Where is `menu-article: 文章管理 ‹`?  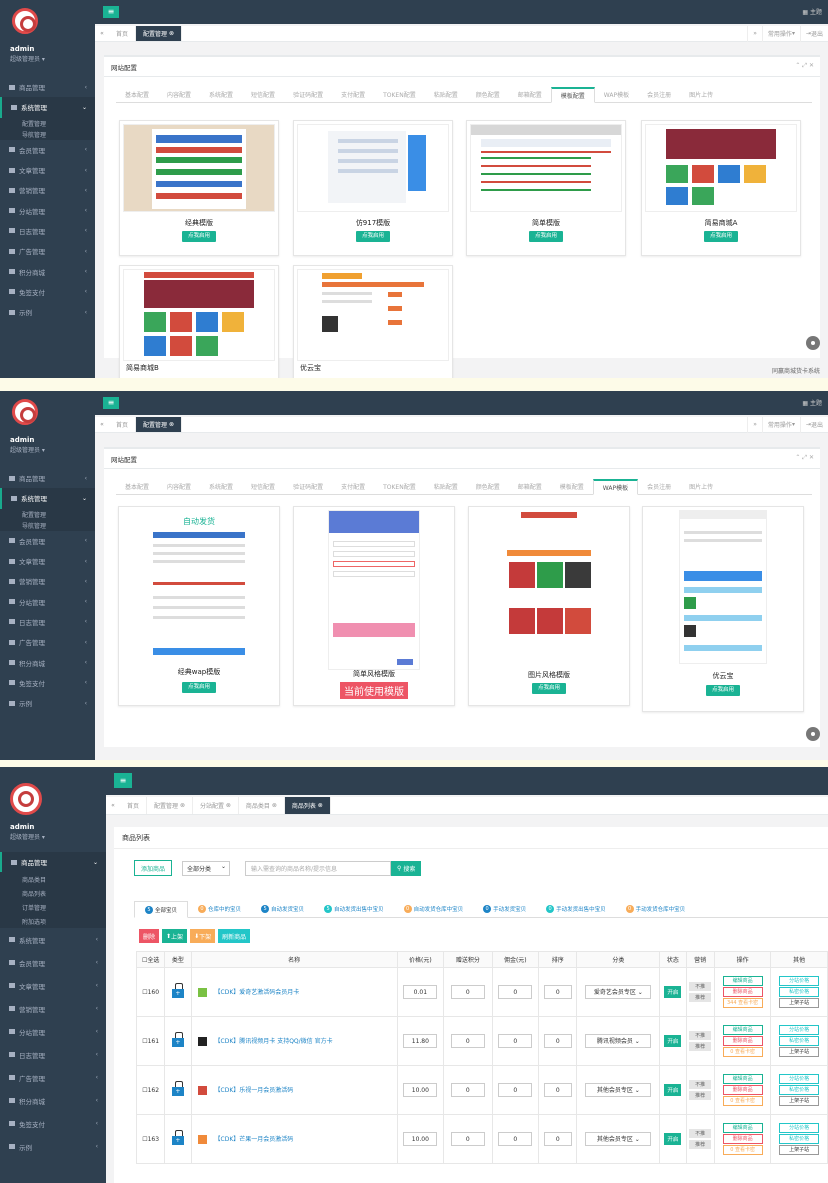
menu-article: 文章管理 ‹ is located at coordinates (47, 561).